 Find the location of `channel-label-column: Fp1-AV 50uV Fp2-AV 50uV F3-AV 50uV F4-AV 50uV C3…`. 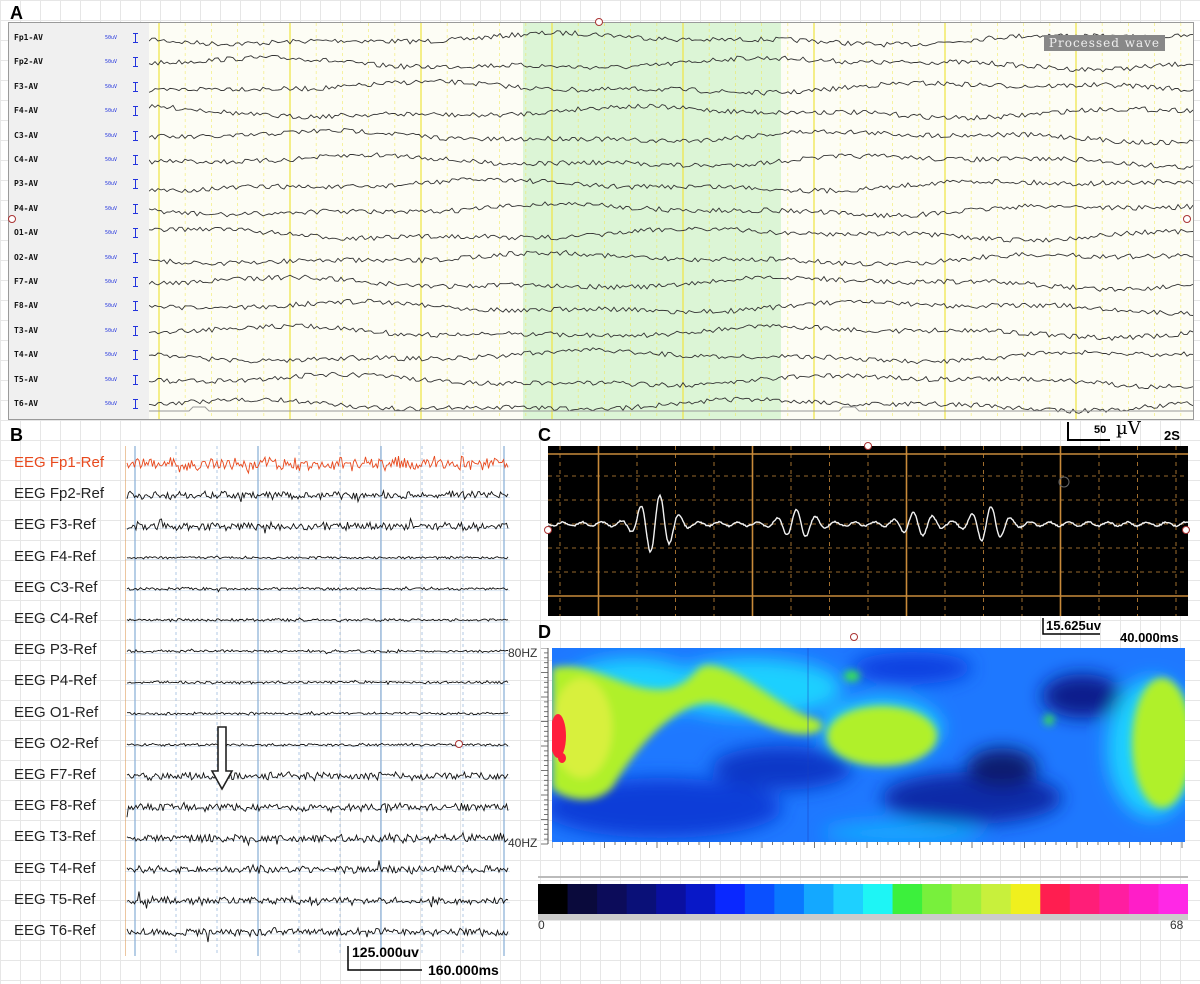

channel-label-column: Fp1-AV 50uV Fp2-AV 50uV F3-AV 50uV F4-AV 50uV C3… is located at coordinates (80, 221).